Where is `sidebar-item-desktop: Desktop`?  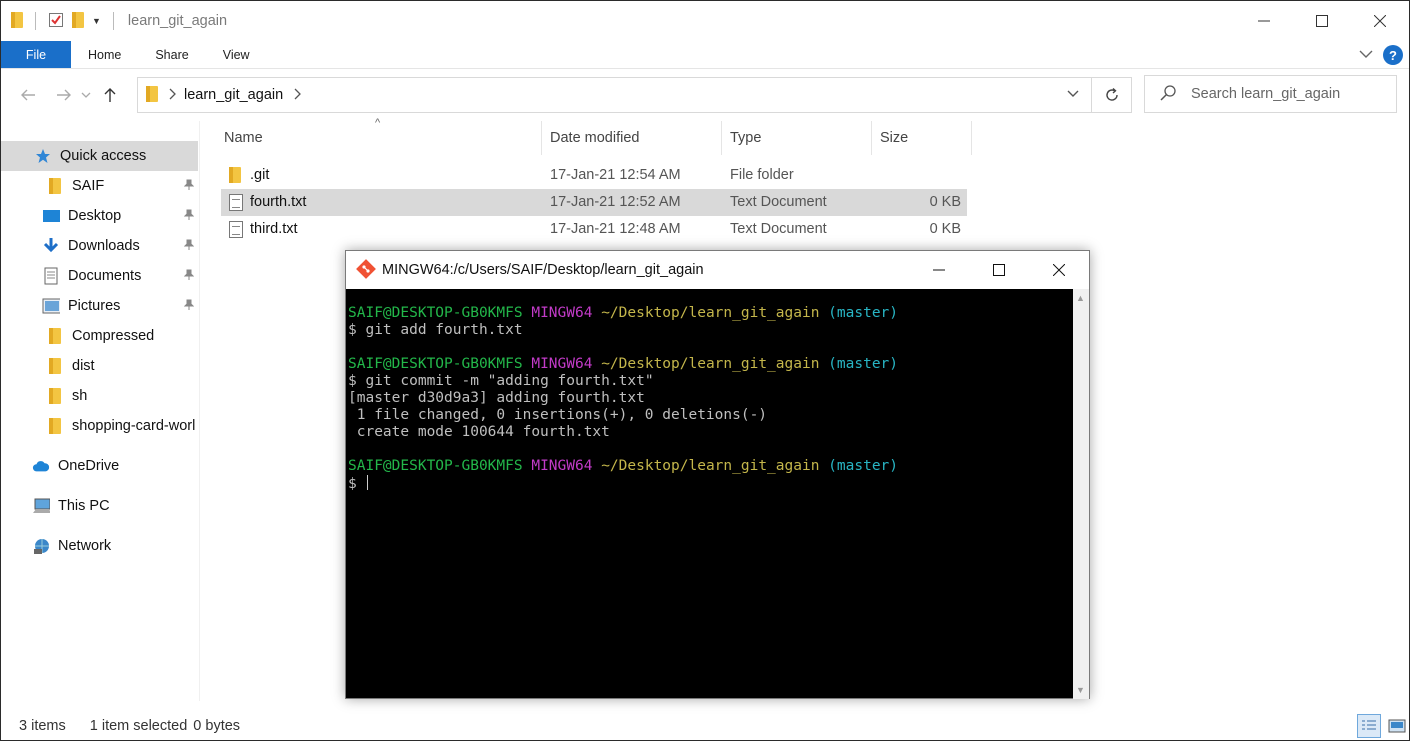 sidebar-item-desktop: Desktop is located at coordinates (99, 216).